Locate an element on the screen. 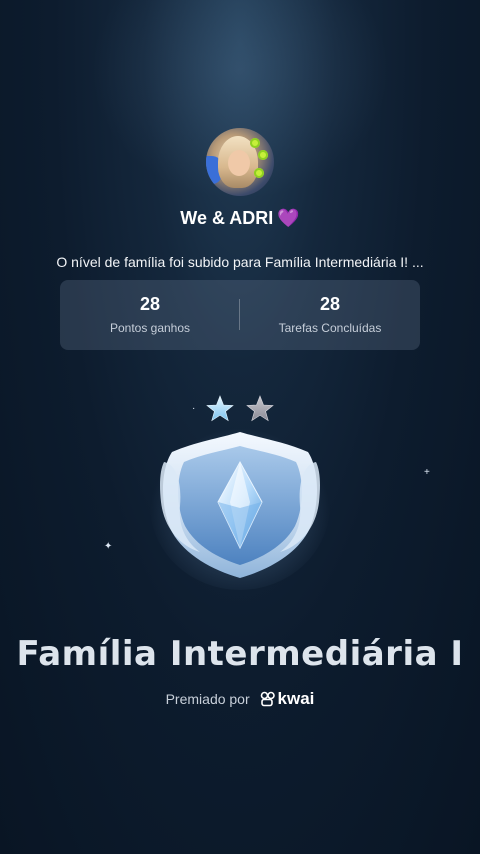 This screenshot has height=854, width=480. stat-points-value: 28 is located at coordinates (150, 304).